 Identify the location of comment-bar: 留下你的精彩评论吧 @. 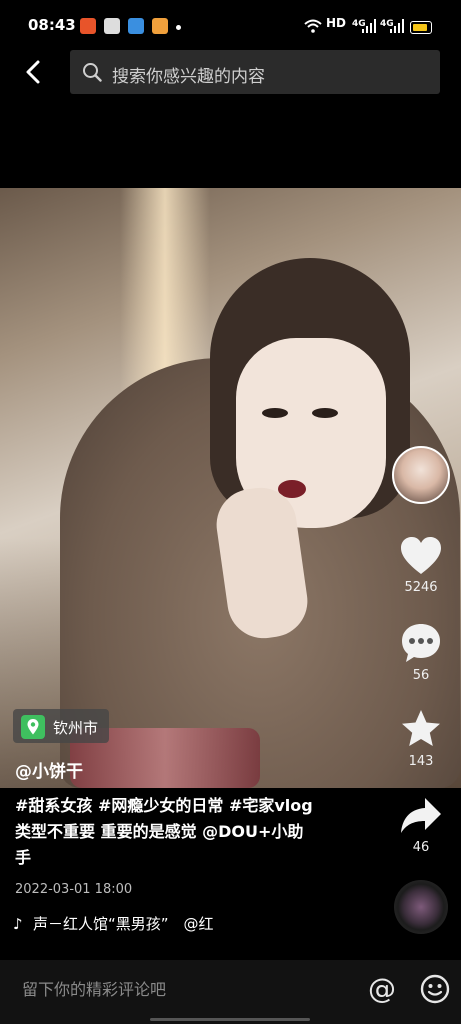
(230, 992).